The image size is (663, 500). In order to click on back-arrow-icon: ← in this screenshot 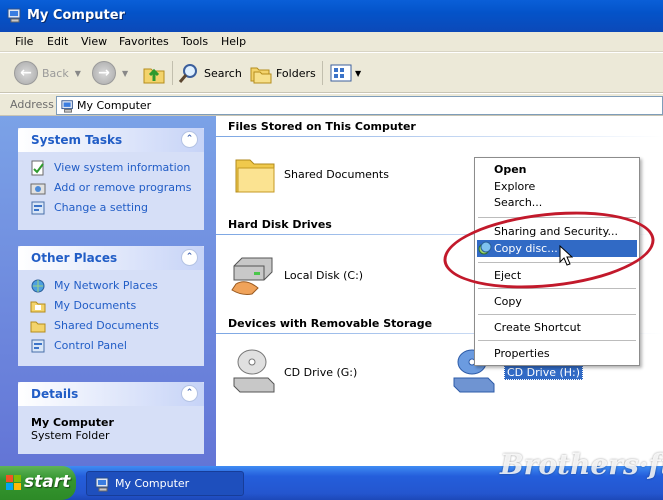, I will do `click(26, 73)`.